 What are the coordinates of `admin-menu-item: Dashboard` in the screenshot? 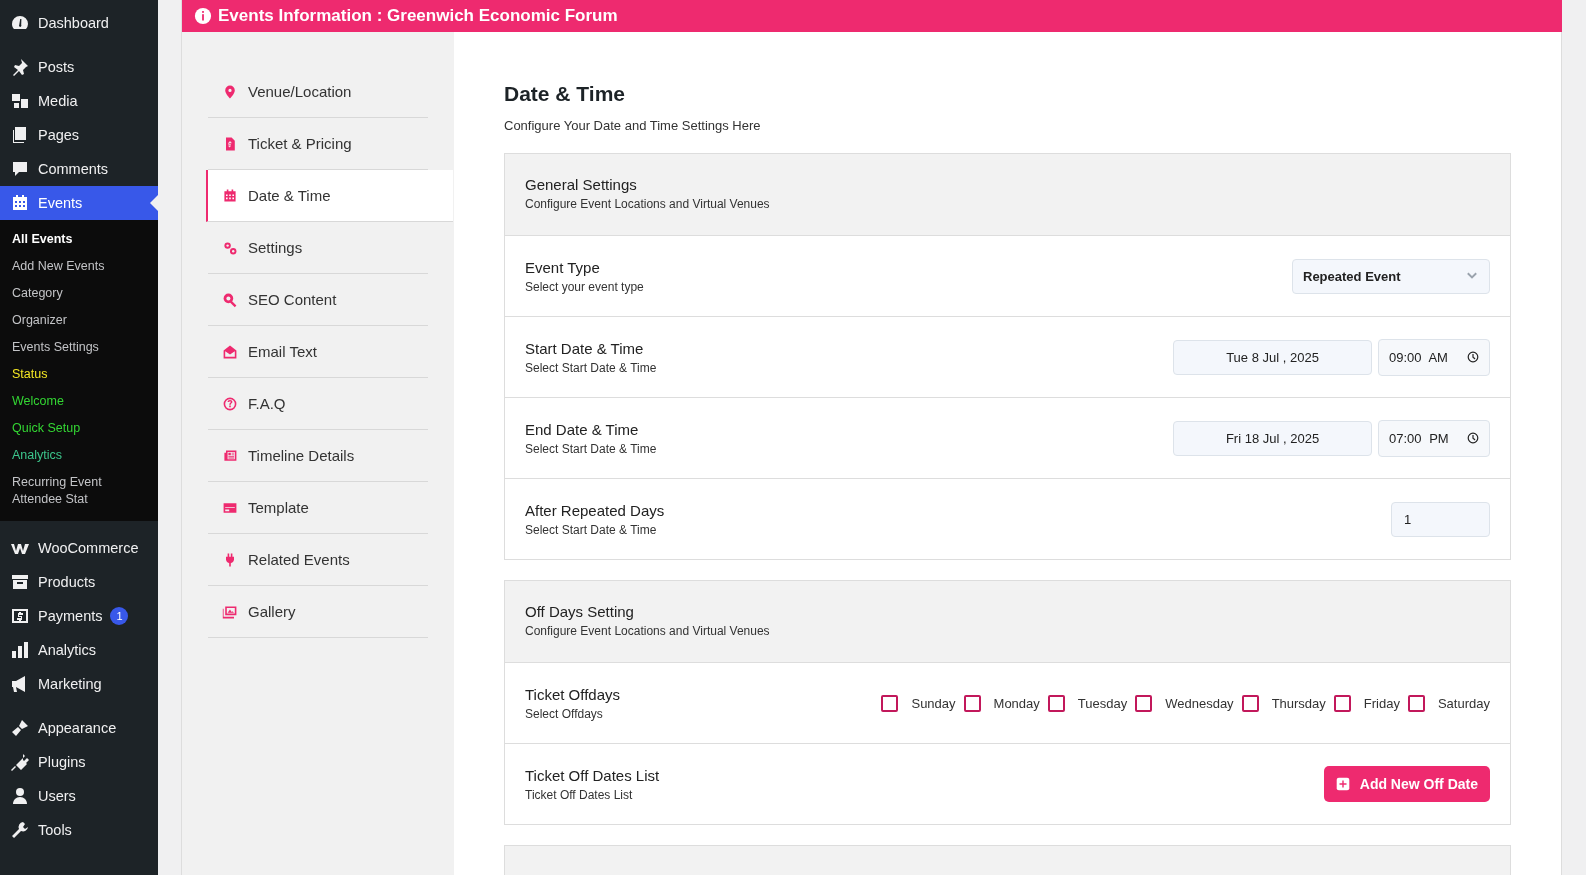 It's located at (79, 23).